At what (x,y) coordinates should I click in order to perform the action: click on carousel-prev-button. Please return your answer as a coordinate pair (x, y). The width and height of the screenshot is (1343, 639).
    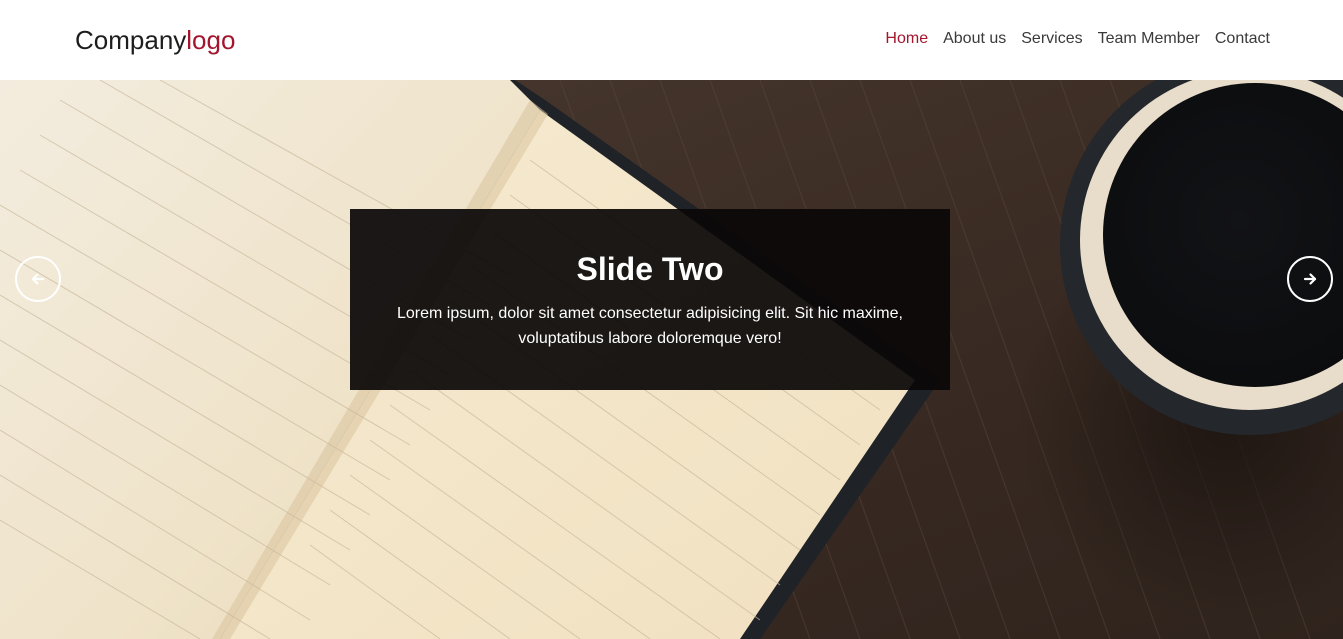
    Looking at the image, I should click on (38, 279).